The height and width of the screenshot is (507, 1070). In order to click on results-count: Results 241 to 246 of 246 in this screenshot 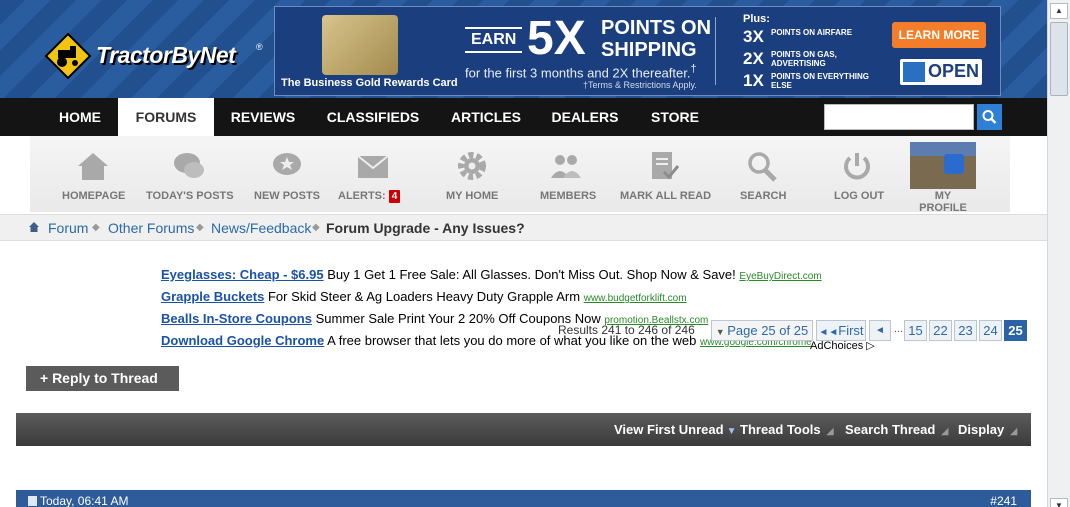, I will do `click(626, 330)`.